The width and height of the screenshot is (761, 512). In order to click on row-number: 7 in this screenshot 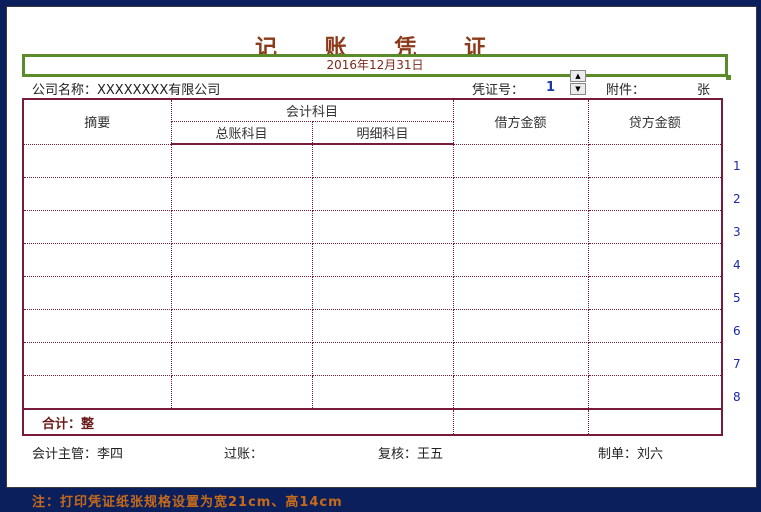, I will do `click(737, 364)`.